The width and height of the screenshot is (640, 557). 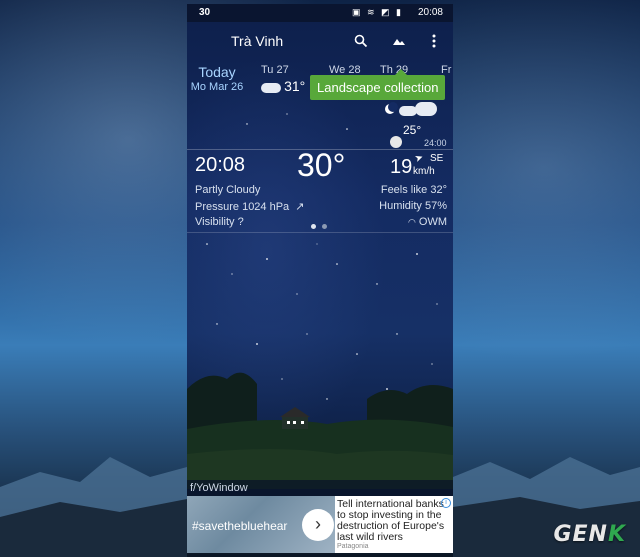 What do you see at coordinates (275, 70) in the screenshot?
I see `day-label: Tu 27` at bounding box center [275, 70].